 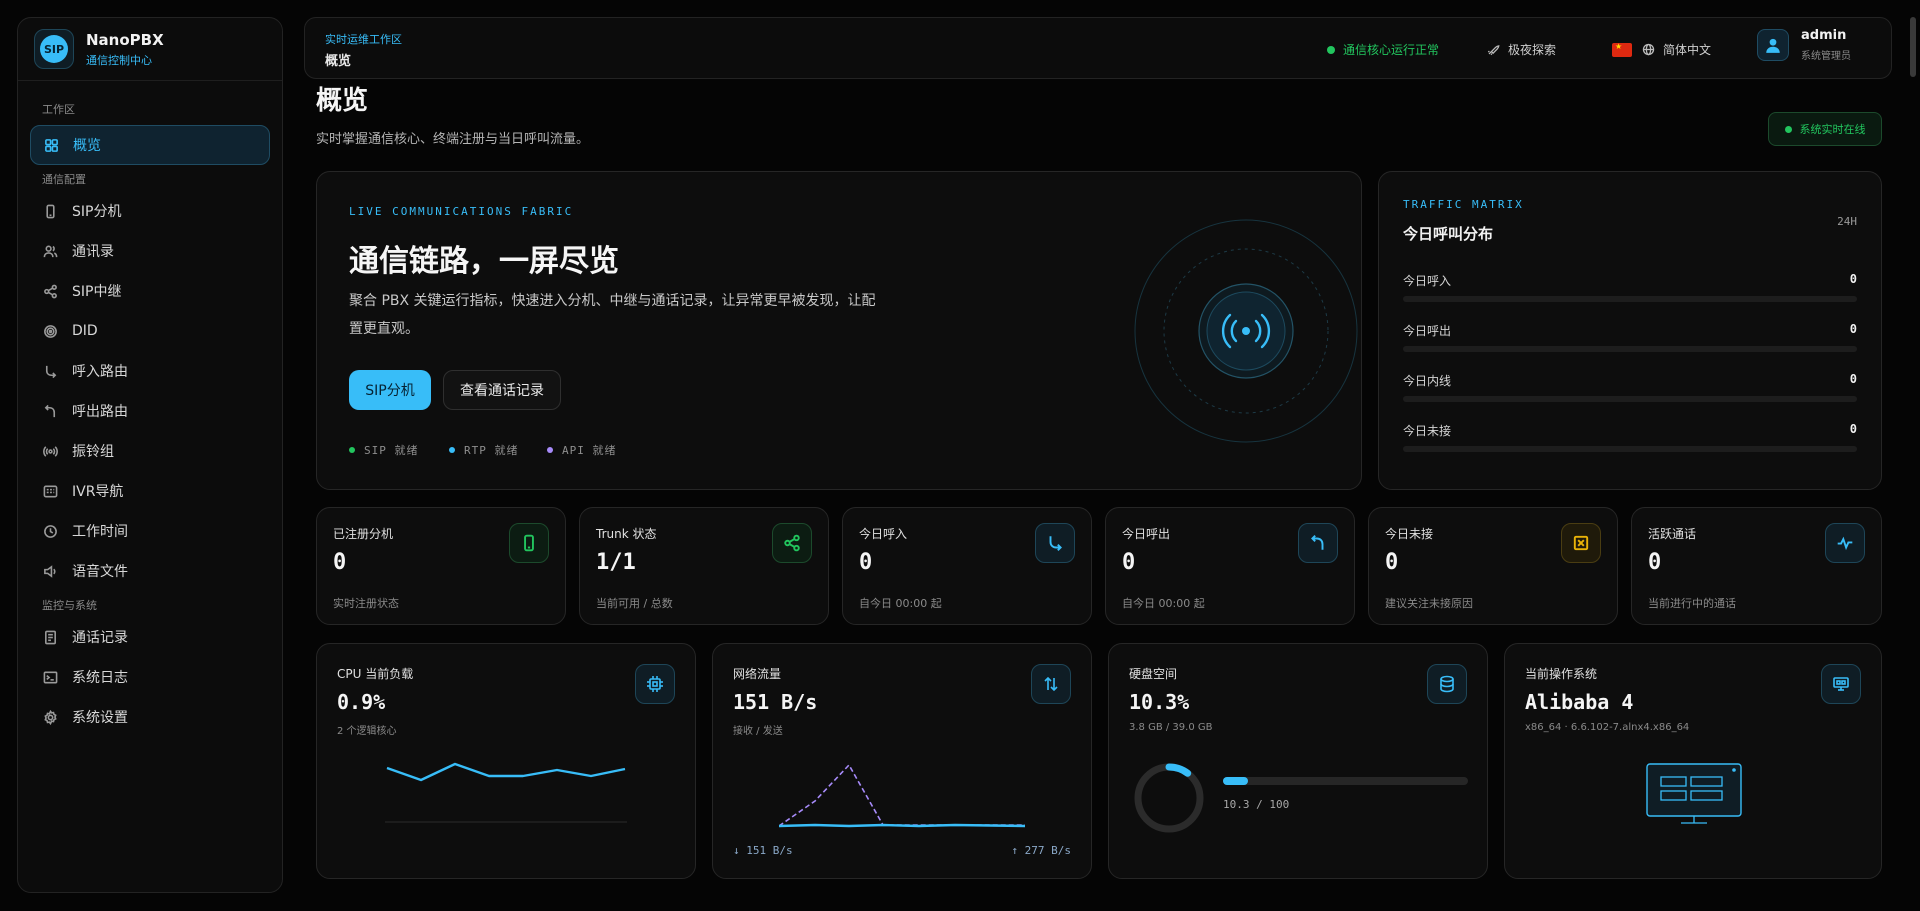 I want to click on brand-subtitle: 通信控制中心, so click(x=119, y=60).